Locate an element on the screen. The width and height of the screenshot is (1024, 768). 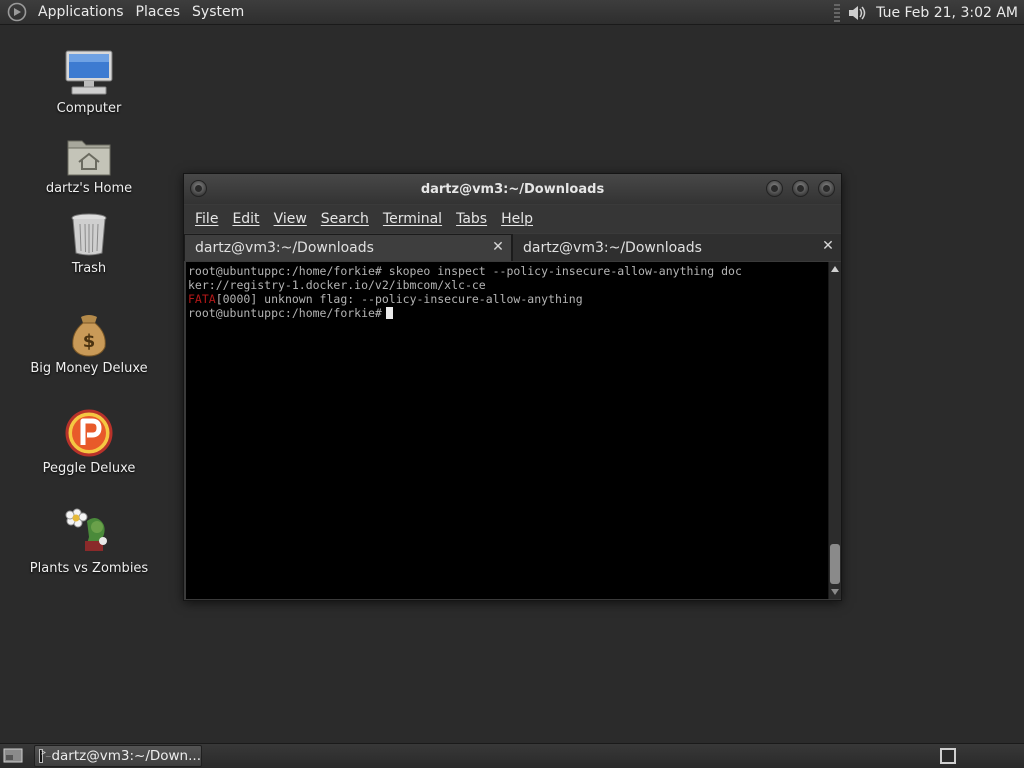
tab-2: dartz@vm3:~/Downloads ✕ is located at coordinates (676, 247).